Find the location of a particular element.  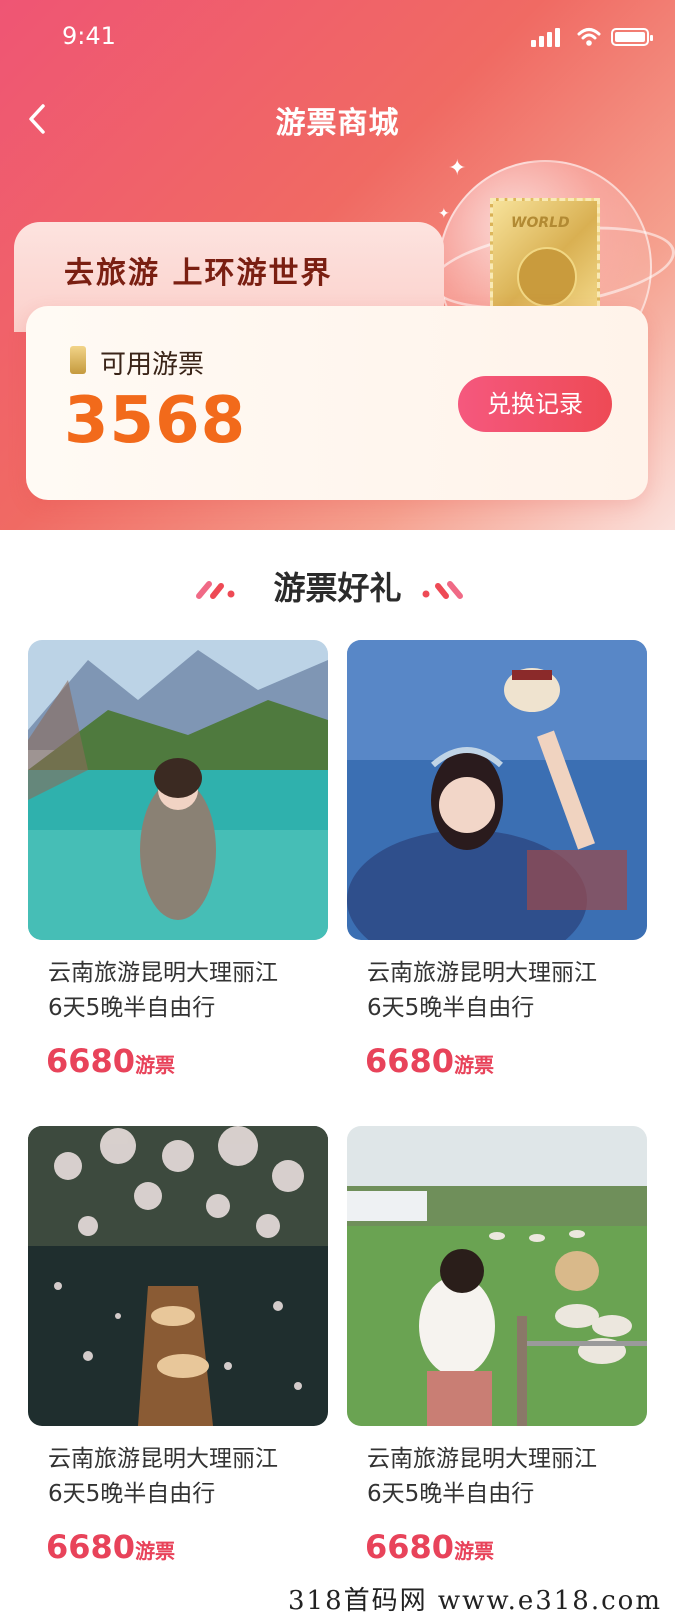

ticket-coin-icon is located at coordinates (78, 360).